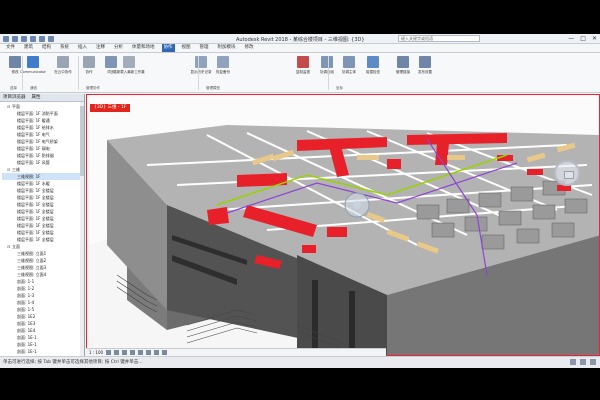 The image size is (600, 400). I want to click on save-icon, so click(24, 38).